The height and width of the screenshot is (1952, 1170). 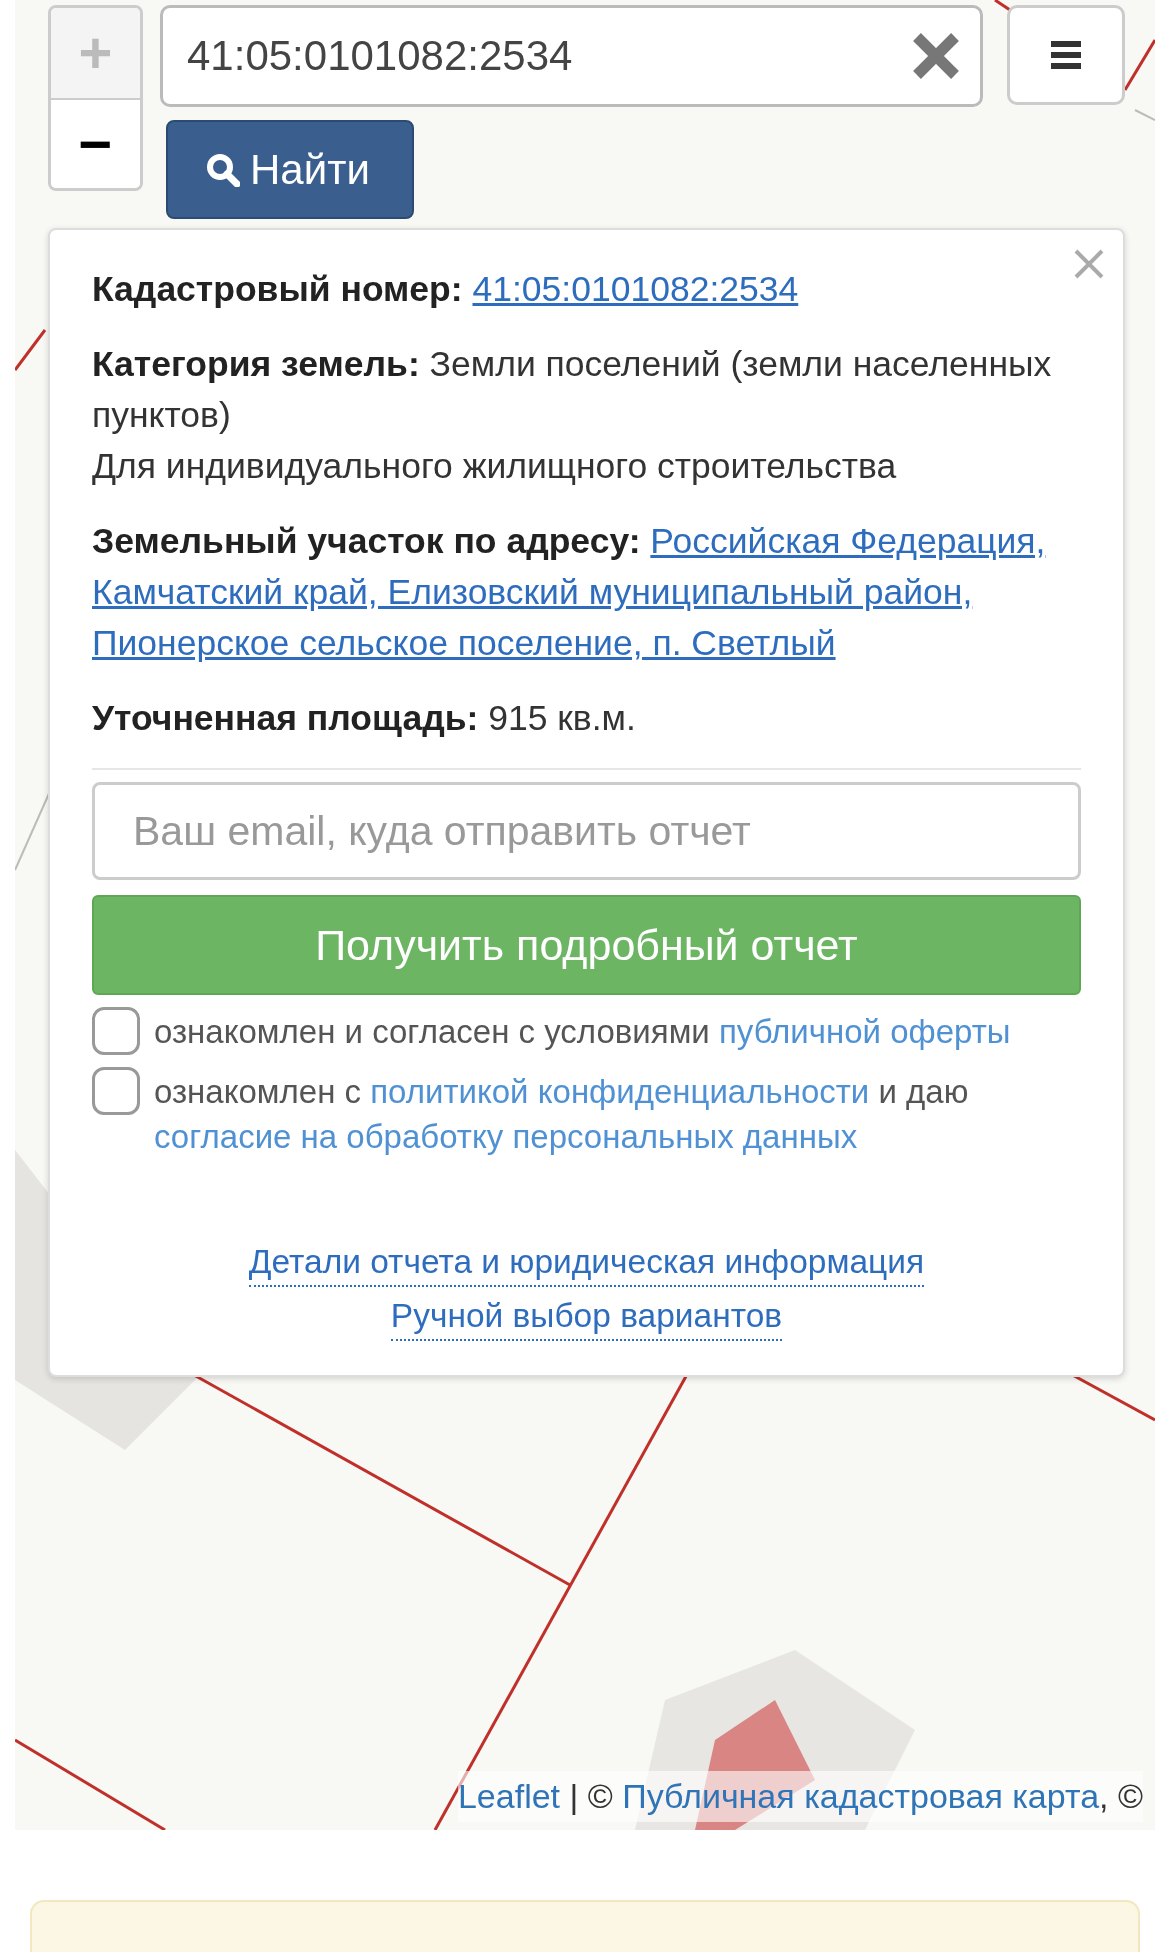 I want to click on attribution-link: Публичная кадастровая карта, so click(x=861, y=1796).